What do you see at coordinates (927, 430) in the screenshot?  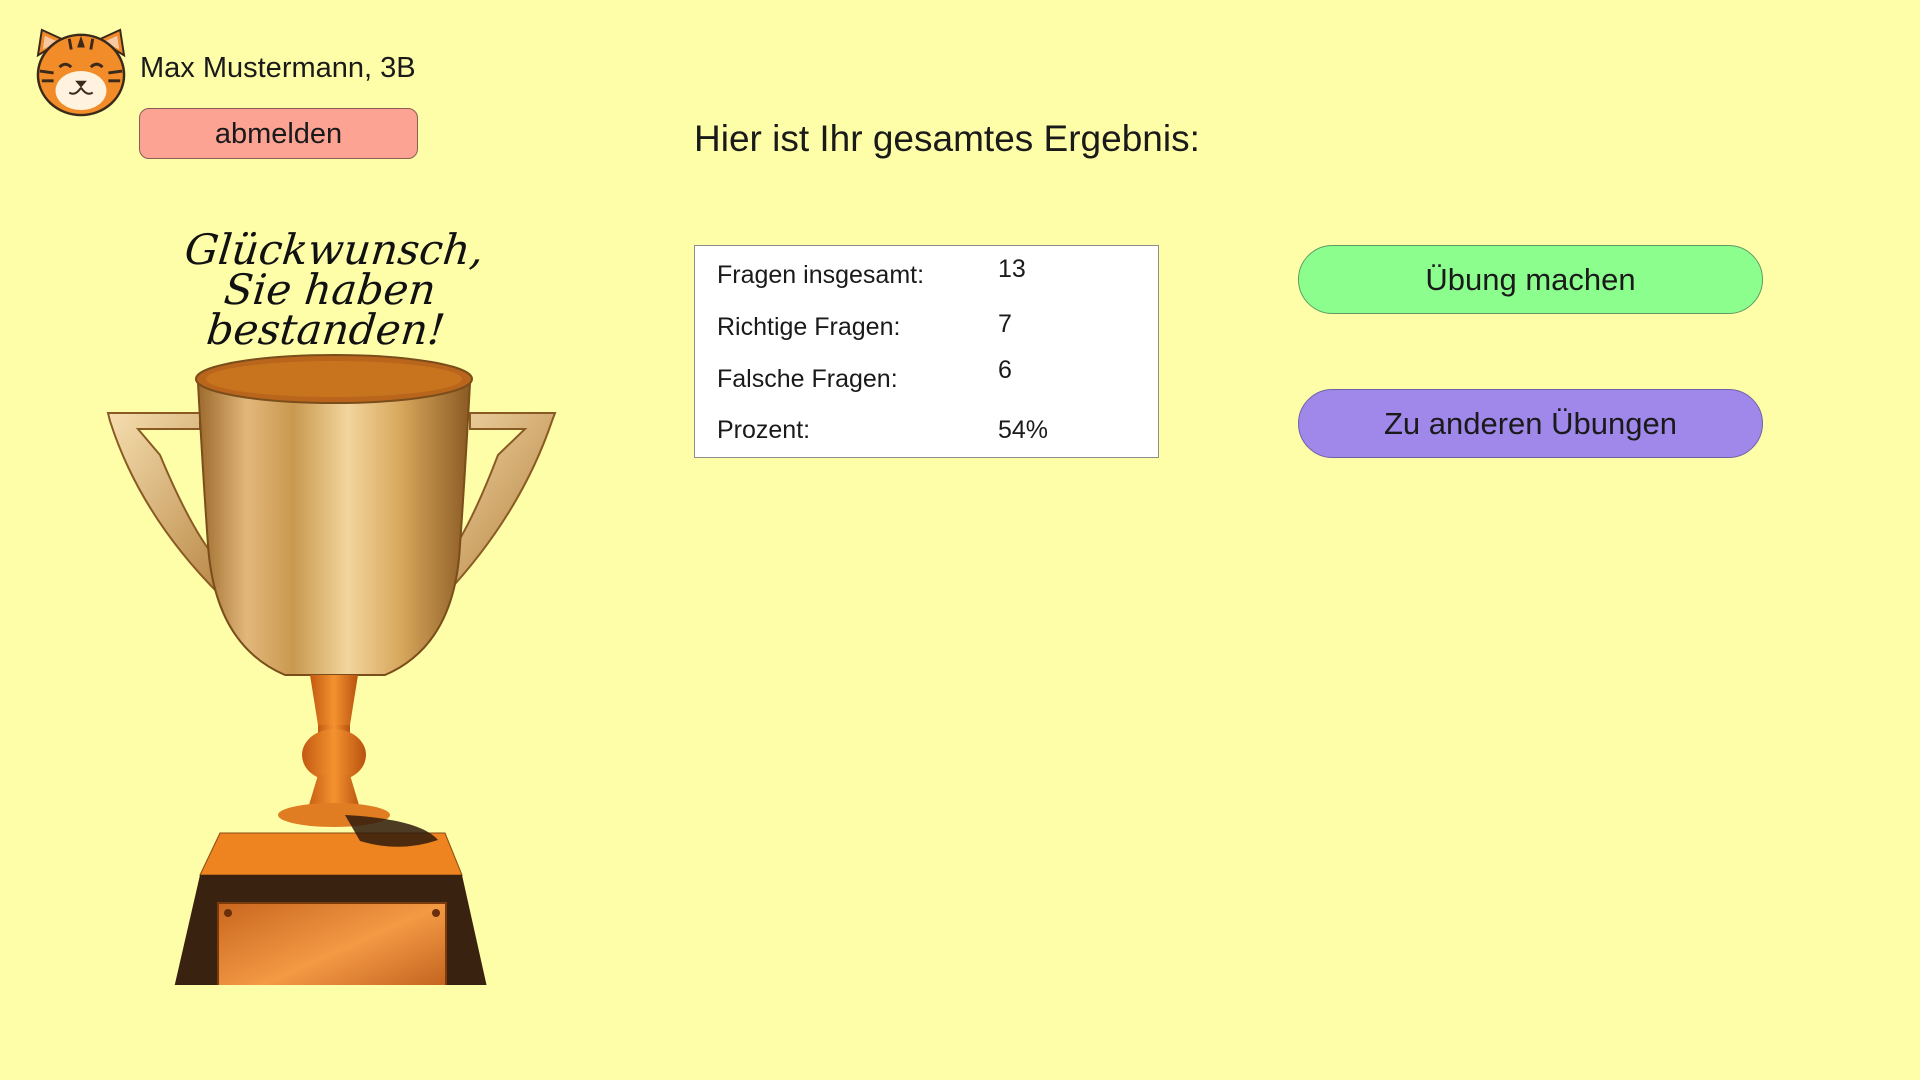 I see `result-row-percent: Prozent: 54%` at bounding box center [927, 430].